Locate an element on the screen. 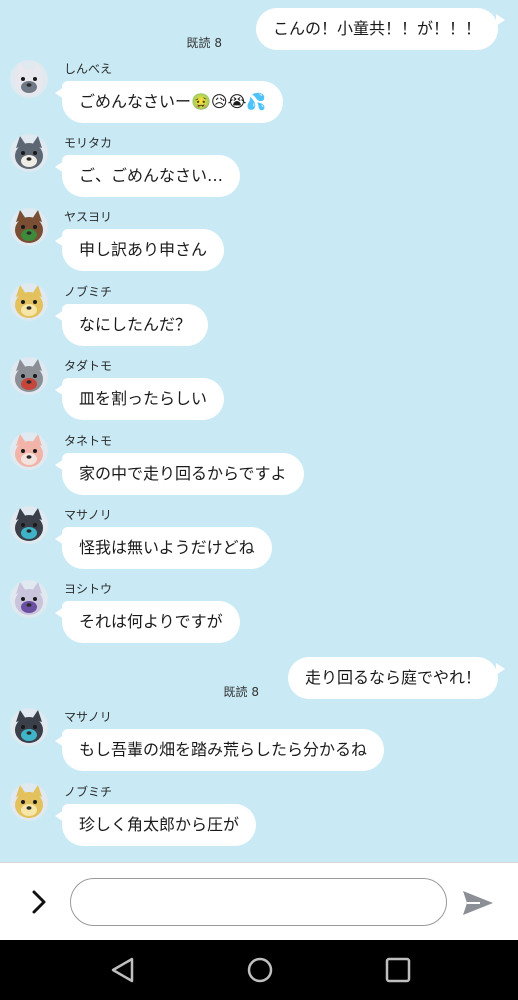  message-input is located at coordinates (258, 902).